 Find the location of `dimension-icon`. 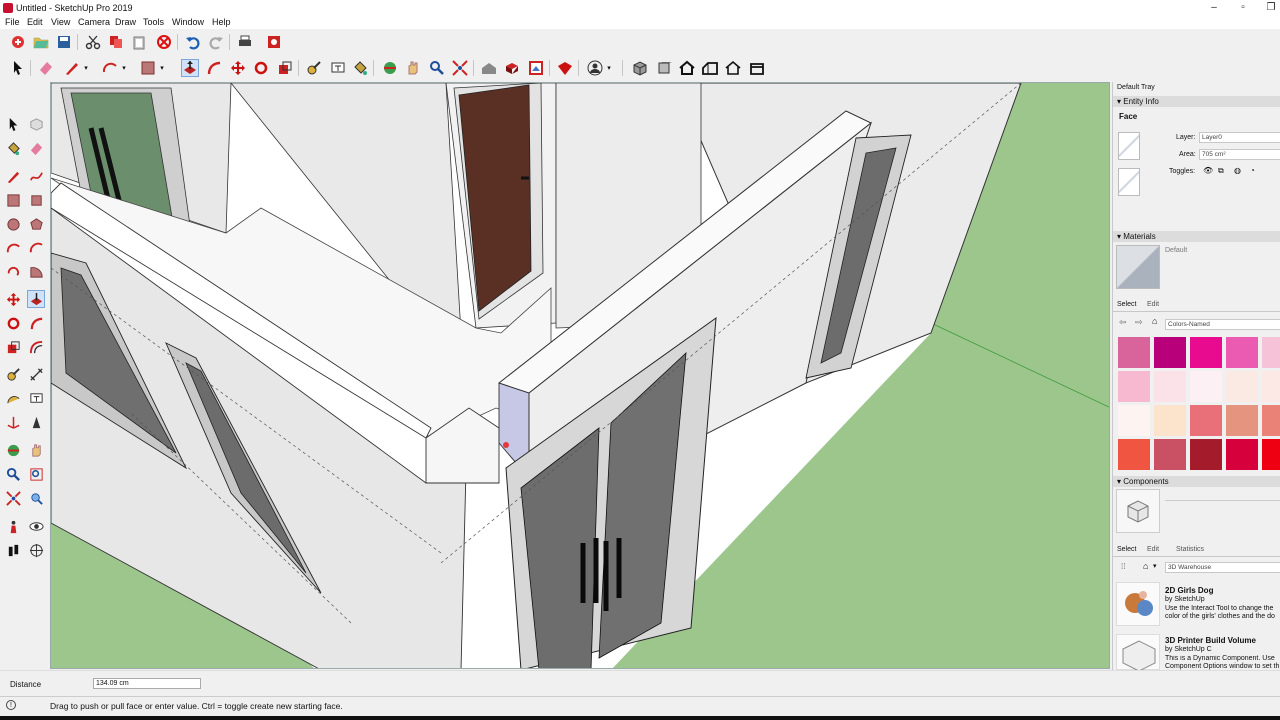

dimension-icon is located at coordinates (36, 374).